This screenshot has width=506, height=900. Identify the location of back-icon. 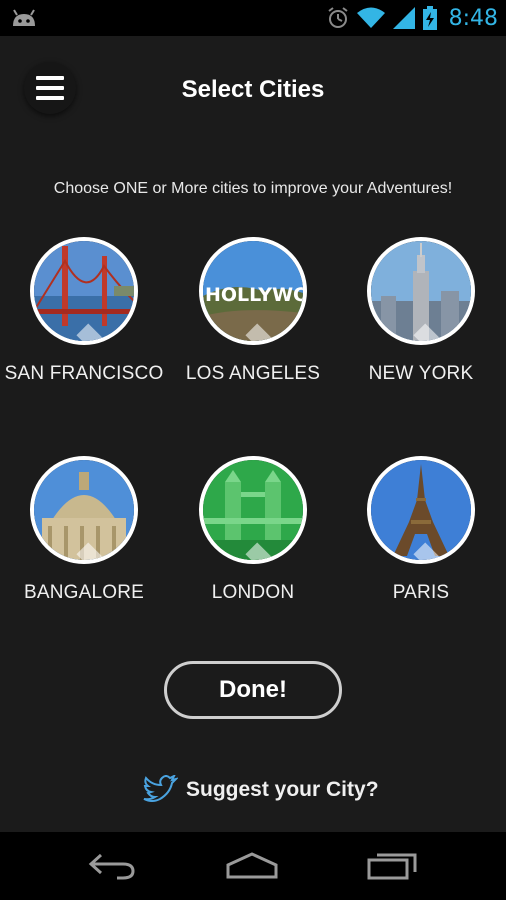
(111, 866).